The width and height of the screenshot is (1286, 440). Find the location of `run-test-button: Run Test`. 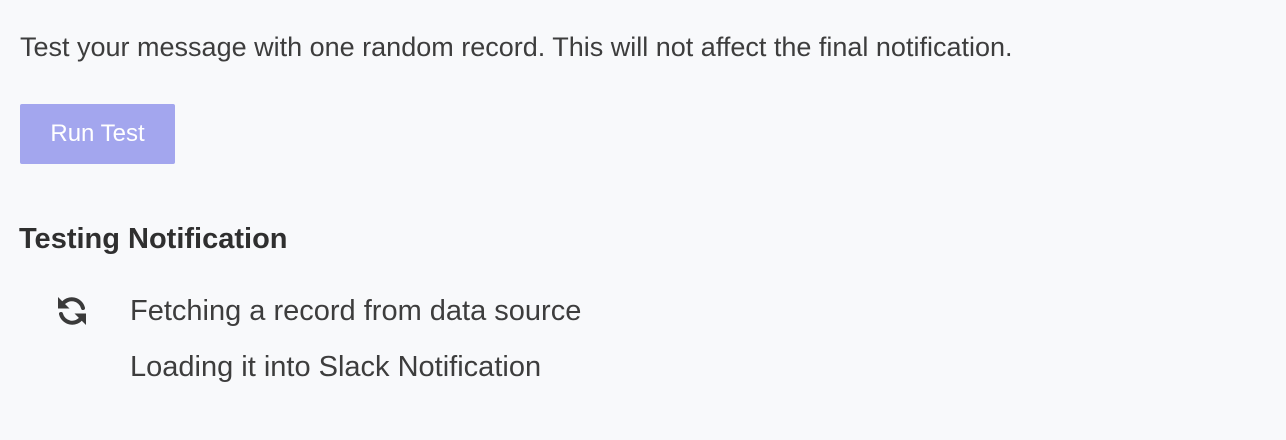

run-test-button: Run Test is located at coordinates (97, 134).